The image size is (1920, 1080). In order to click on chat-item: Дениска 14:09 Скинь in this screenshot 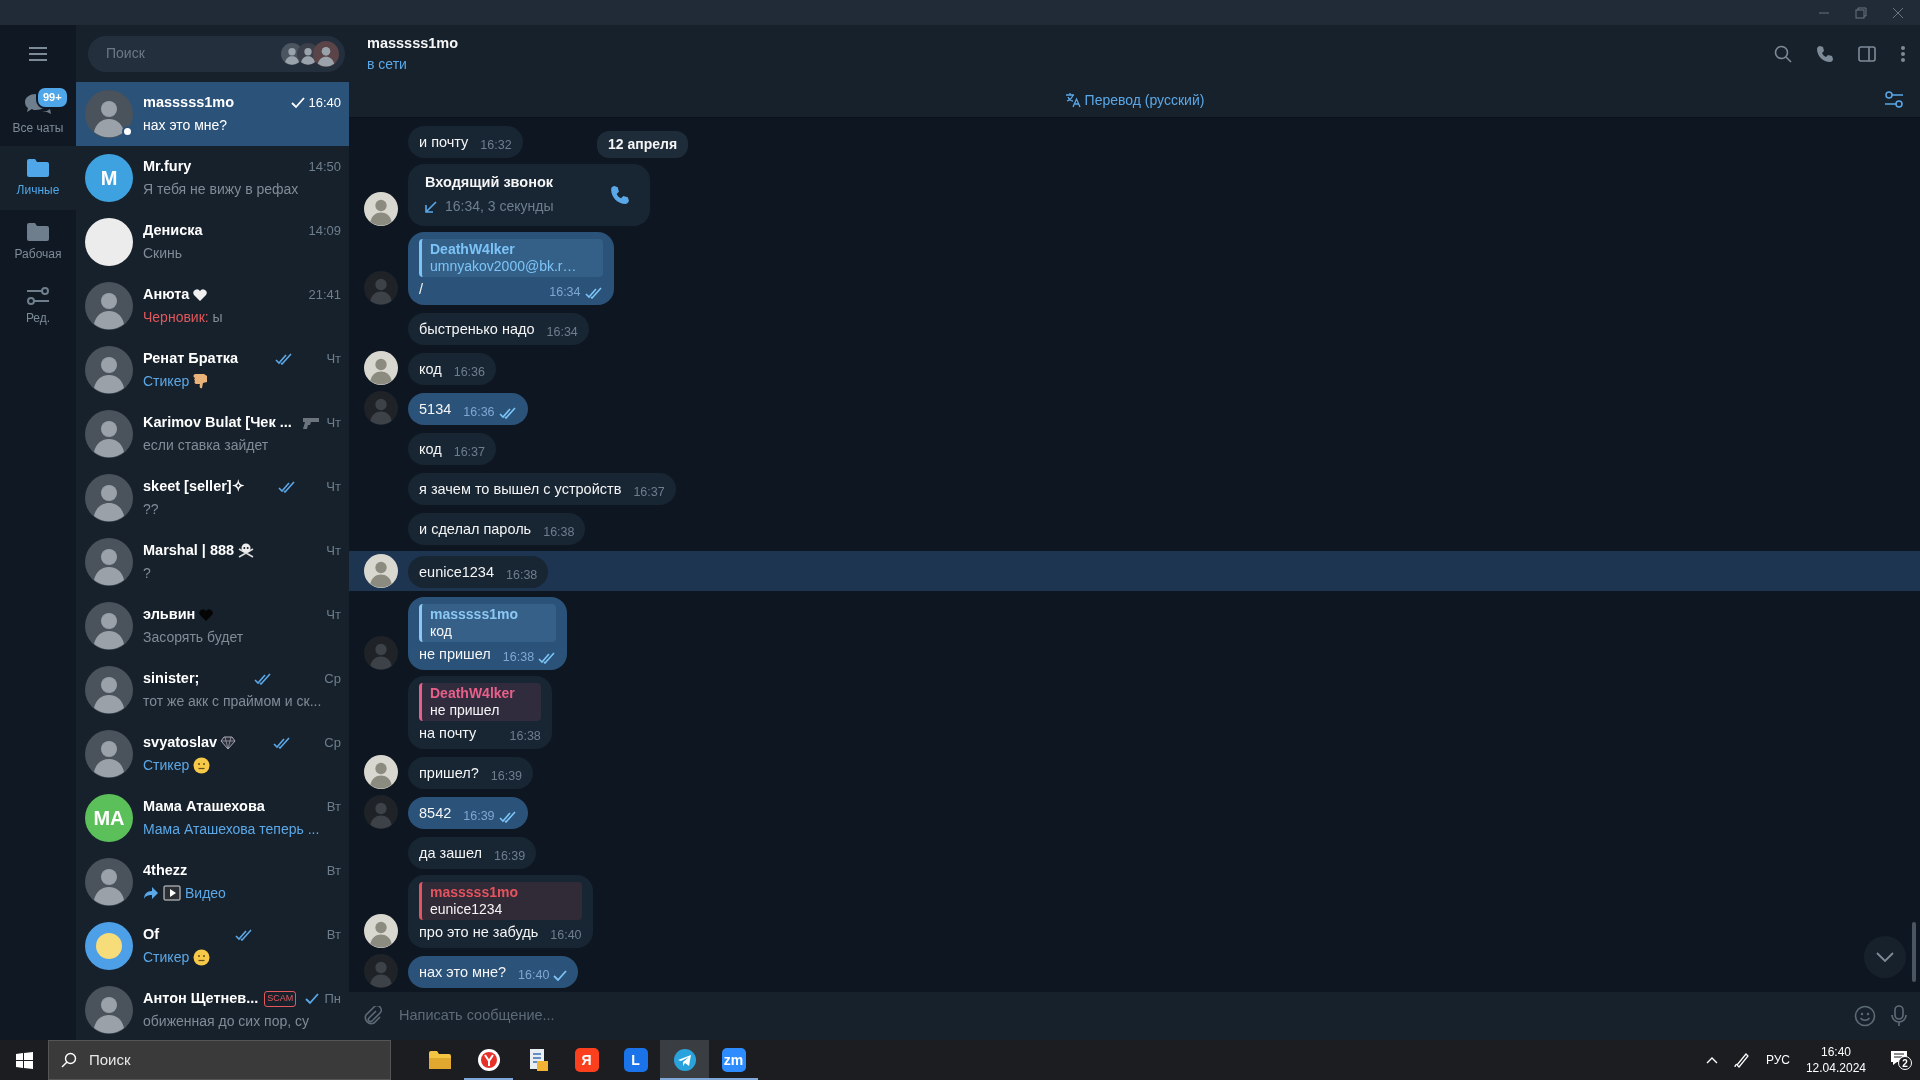, I will do `click(212, 242)`.